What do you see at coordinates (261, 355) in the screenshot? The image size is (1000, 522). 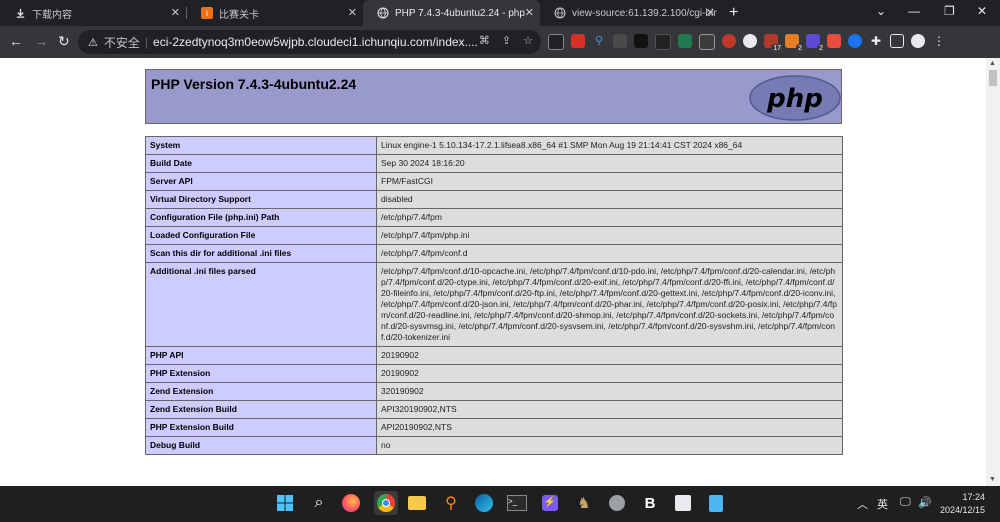 I see `row-label: PHP API` at bounding box center [261, 355].